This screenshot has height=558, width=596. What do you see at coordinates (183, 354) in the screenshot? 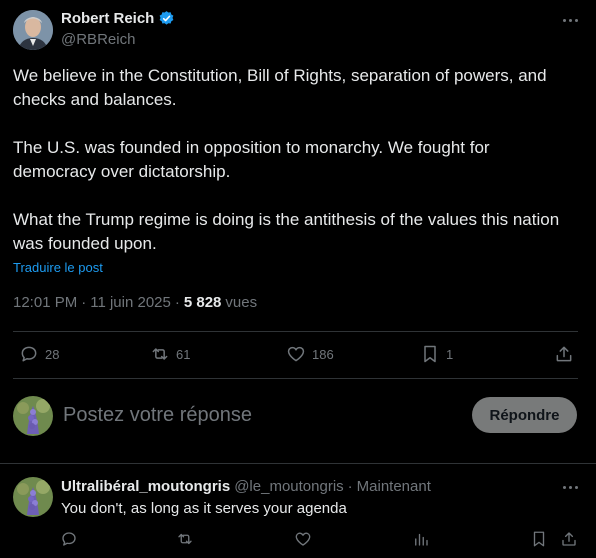
I see `repost-count: 61` at bounding box center [183, 354].